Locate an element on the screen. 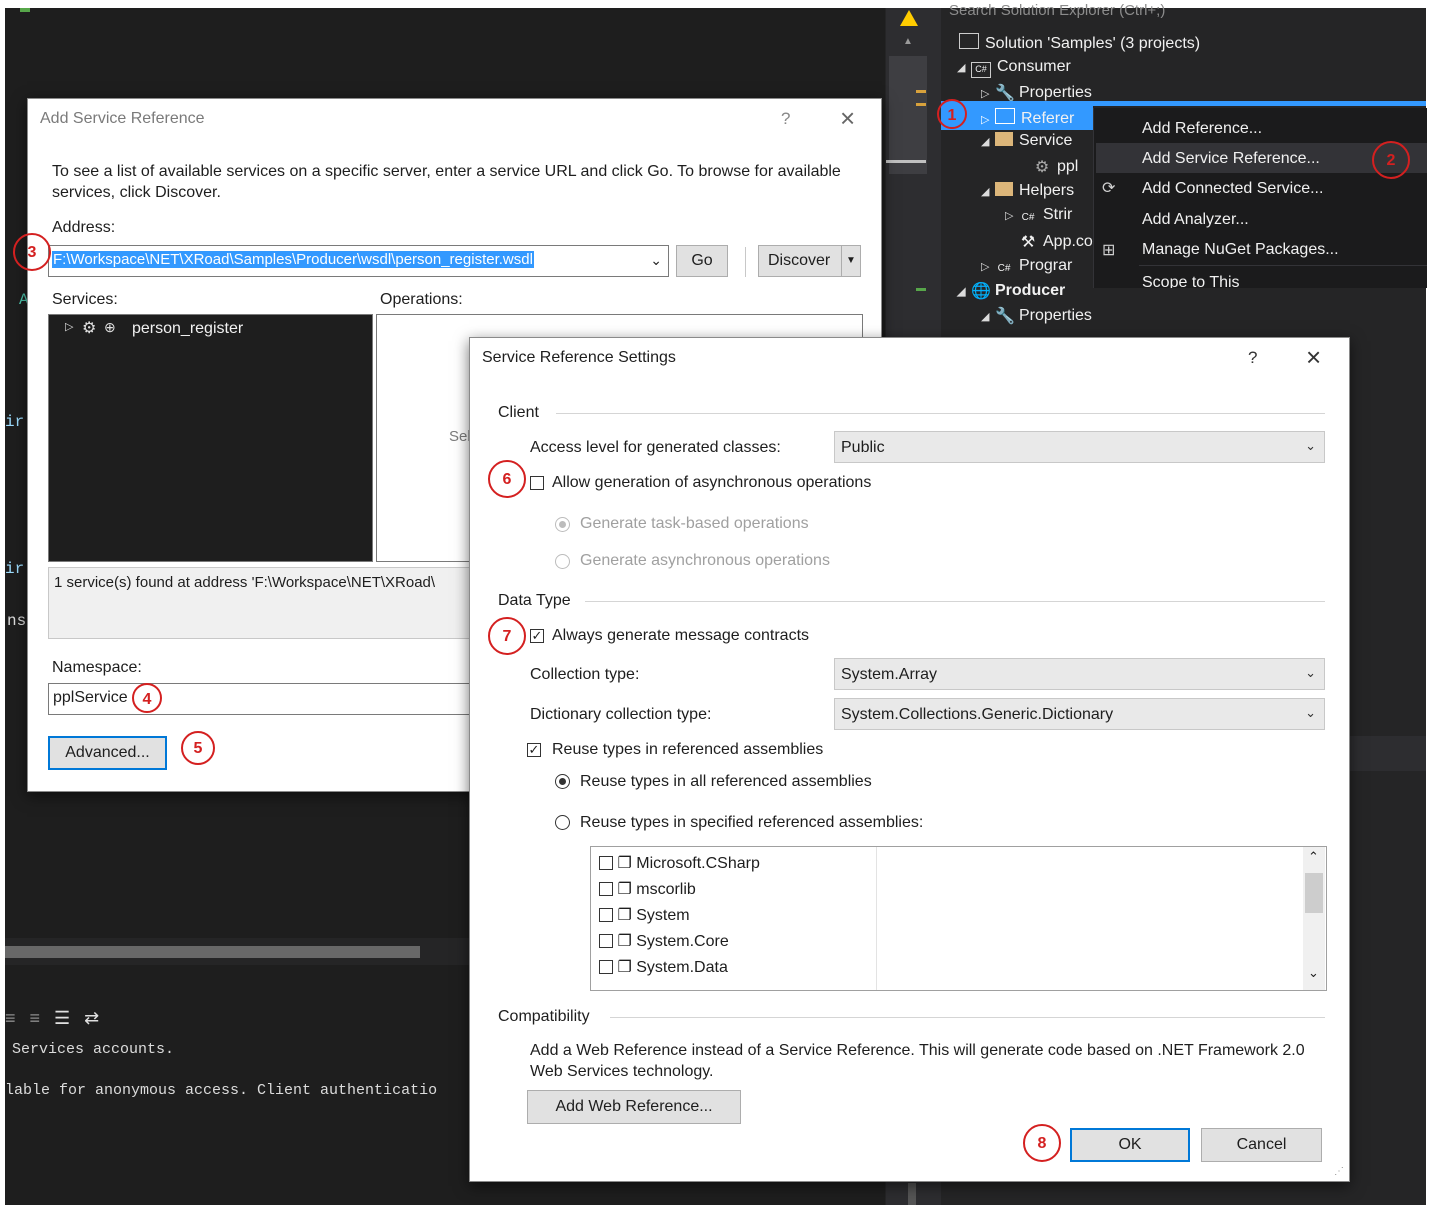 This screenshot has width=1432, height=1205. cancel-button: Cancel is located at coordinates (1261, 1145).